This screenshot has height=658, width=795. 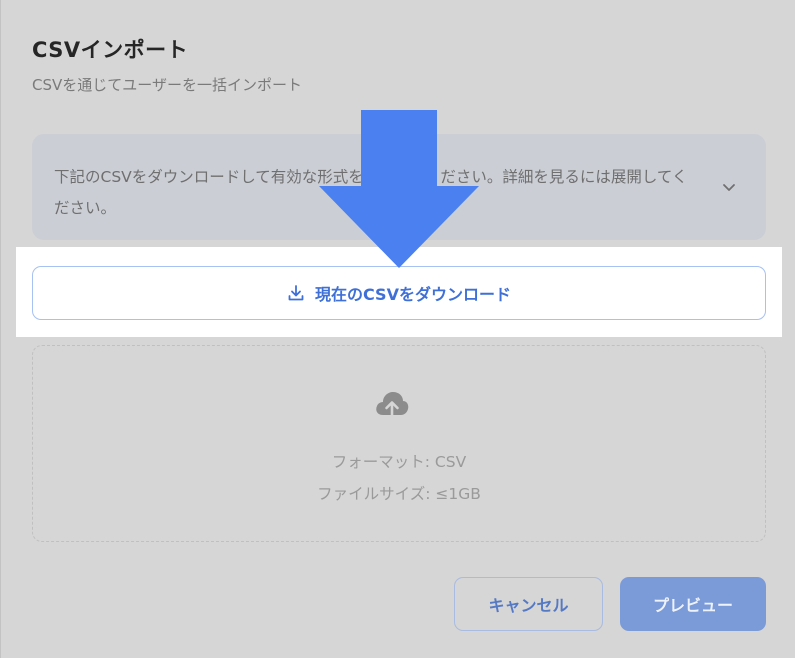 I want to click on cancel-button: キャンセル, so click(x=528, y=604).